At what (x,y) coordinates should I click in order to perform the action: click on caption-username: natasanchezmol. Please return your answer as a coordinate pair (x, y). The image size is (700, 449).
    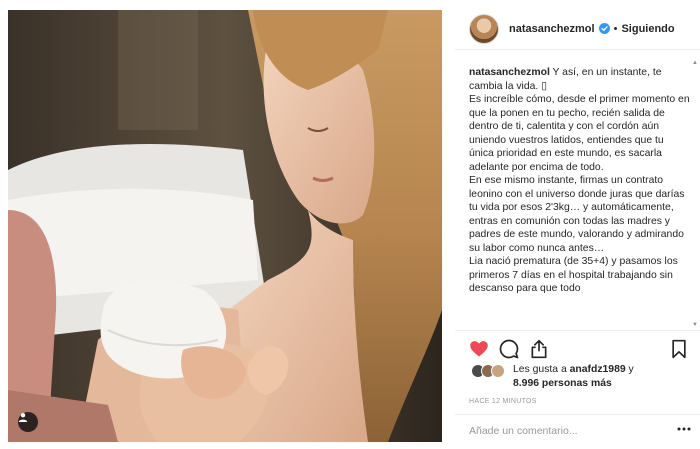
    Looking at the image, I should click on (509, 72).